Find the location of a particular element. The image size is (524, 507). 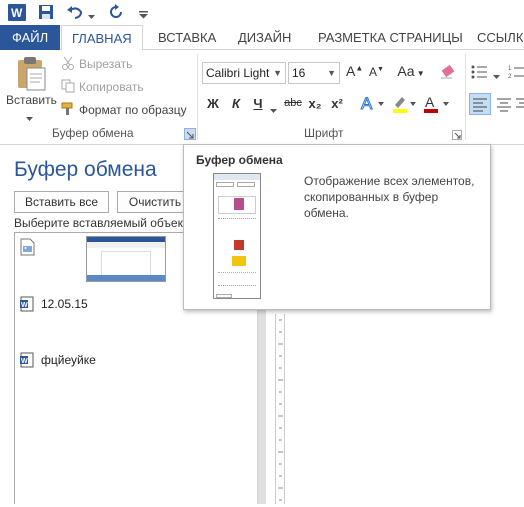

pane-items-border is located at coordinates (14, 368).